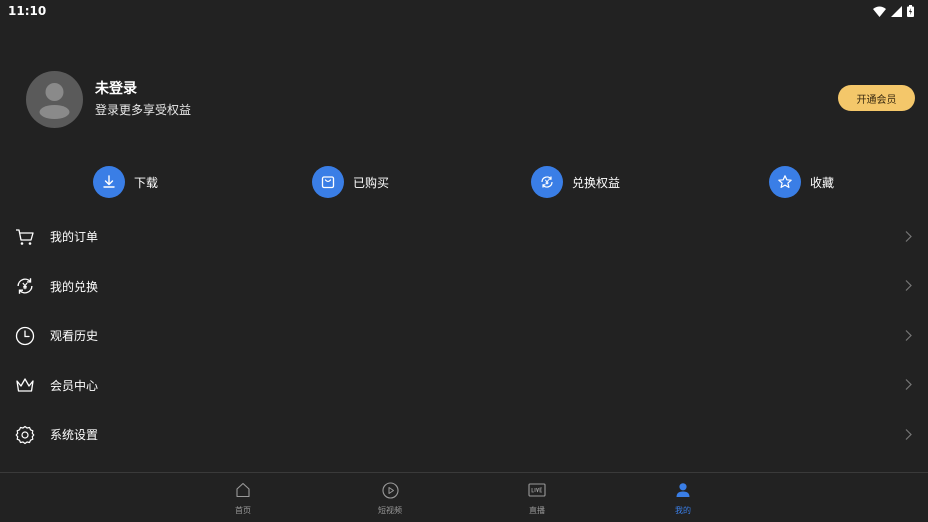 The height and width of the screenshot is (522, 928). I want to click on avatar, so click(54, 99).